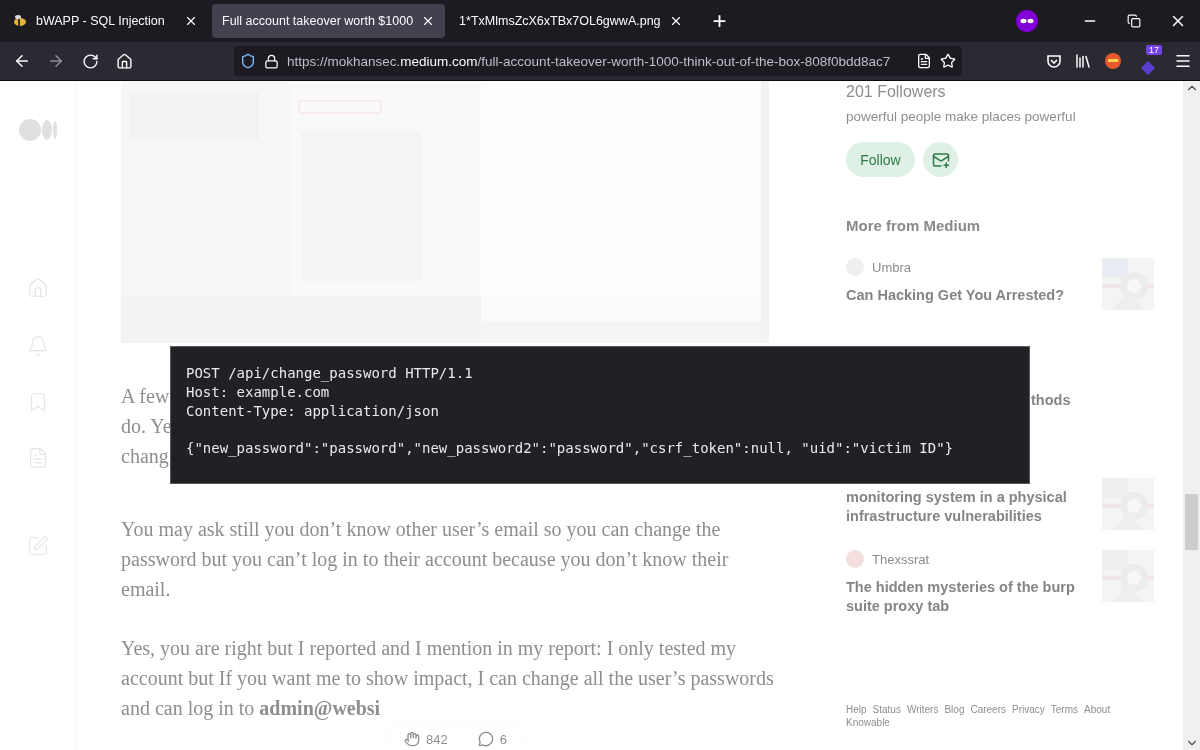  What do you see at coordinates (1064, 709) in the screenshot?
I see `footer-link: Terms` at bounding box center [1064, 709].